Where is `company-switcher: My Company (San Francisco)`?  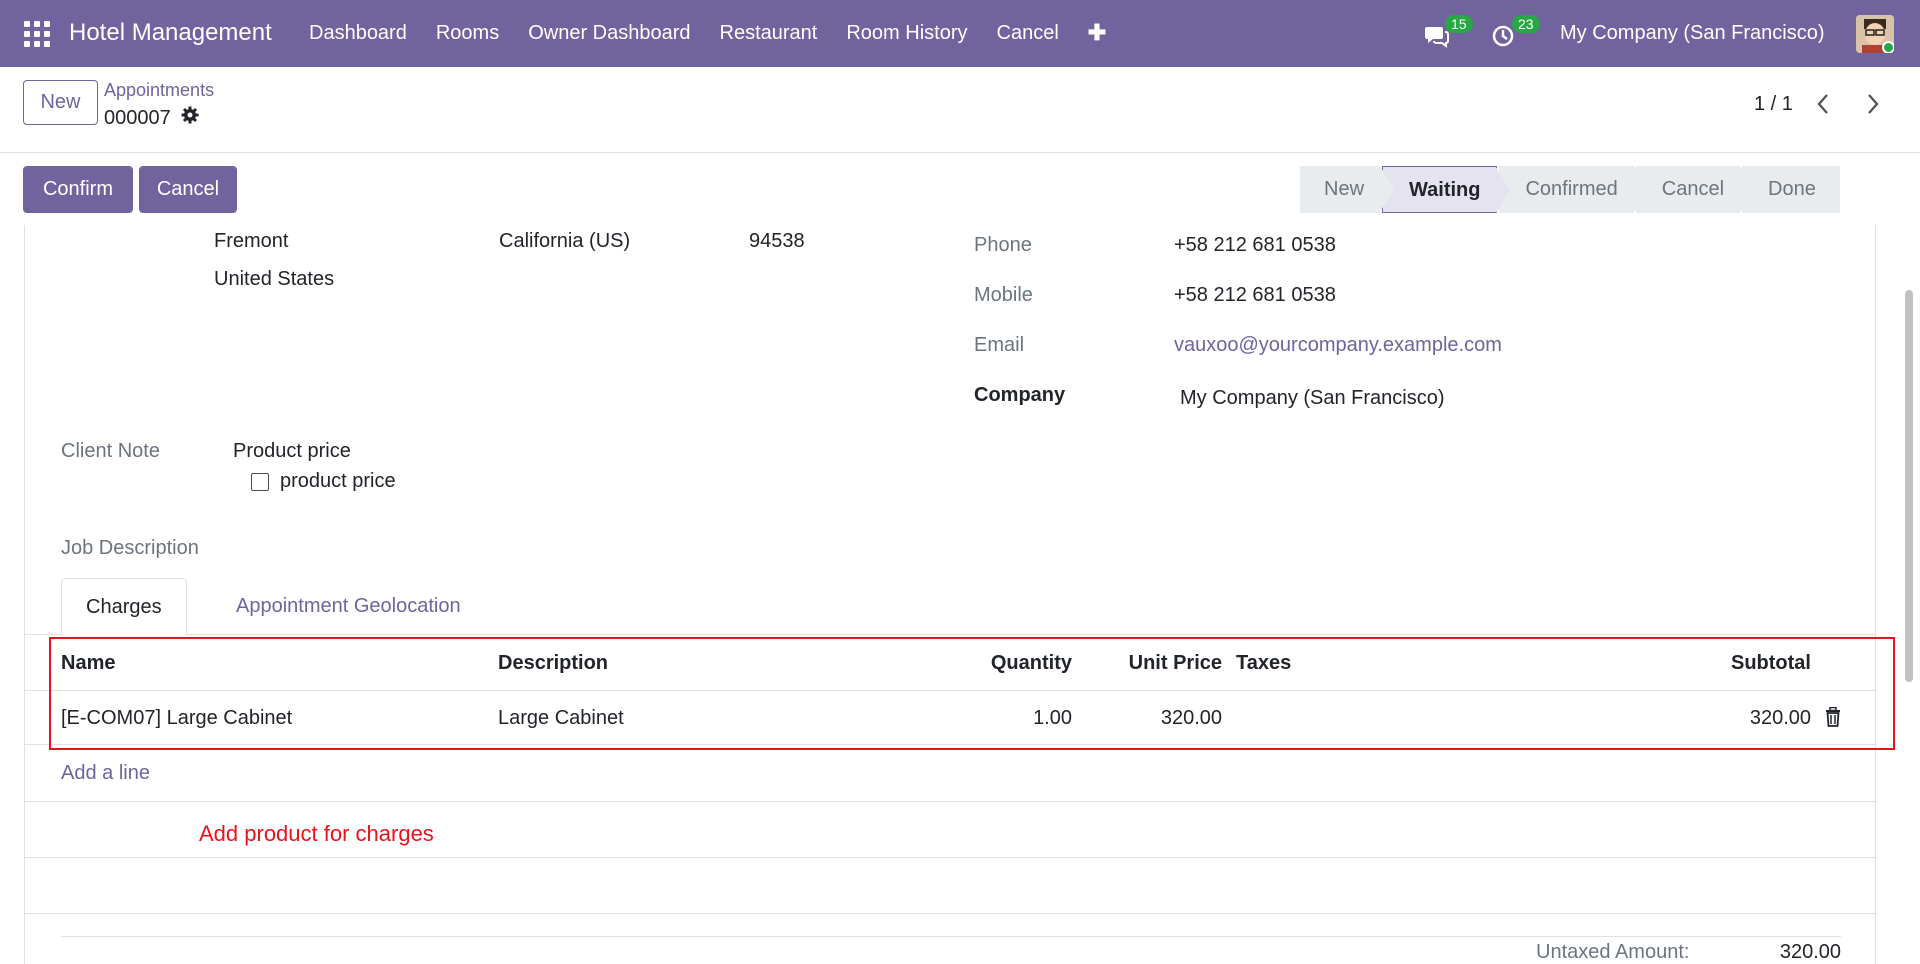
company-switcher: My Company (San Francisco) is located at coordinates (1692, 33).